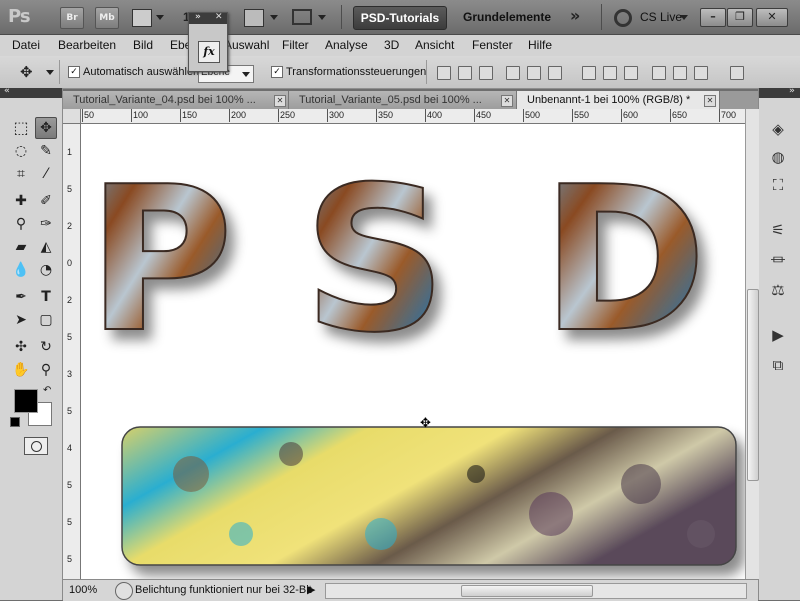 This screenshot has width=800, height=601. I want to click on distribute-left-icon, so click(659, 73).